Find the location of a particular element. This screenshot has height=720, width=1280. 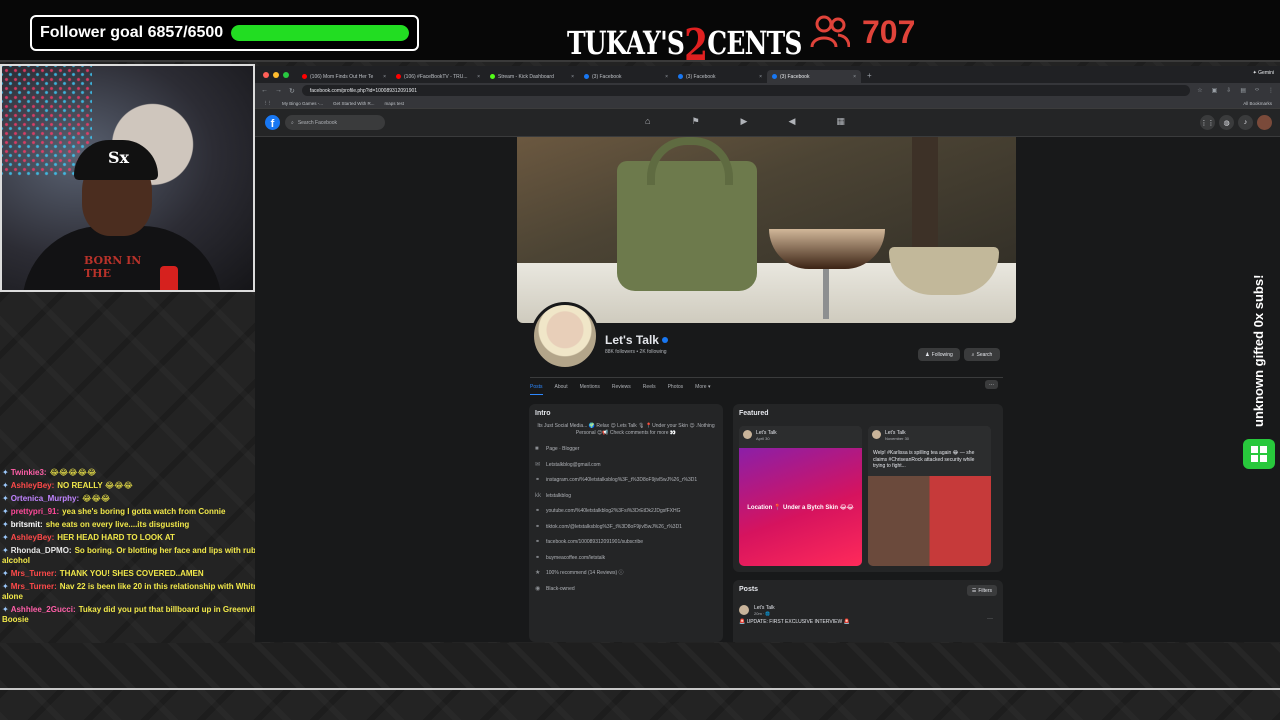

apps-icon: ⋮⋮ is located at coordinates (267, 103).